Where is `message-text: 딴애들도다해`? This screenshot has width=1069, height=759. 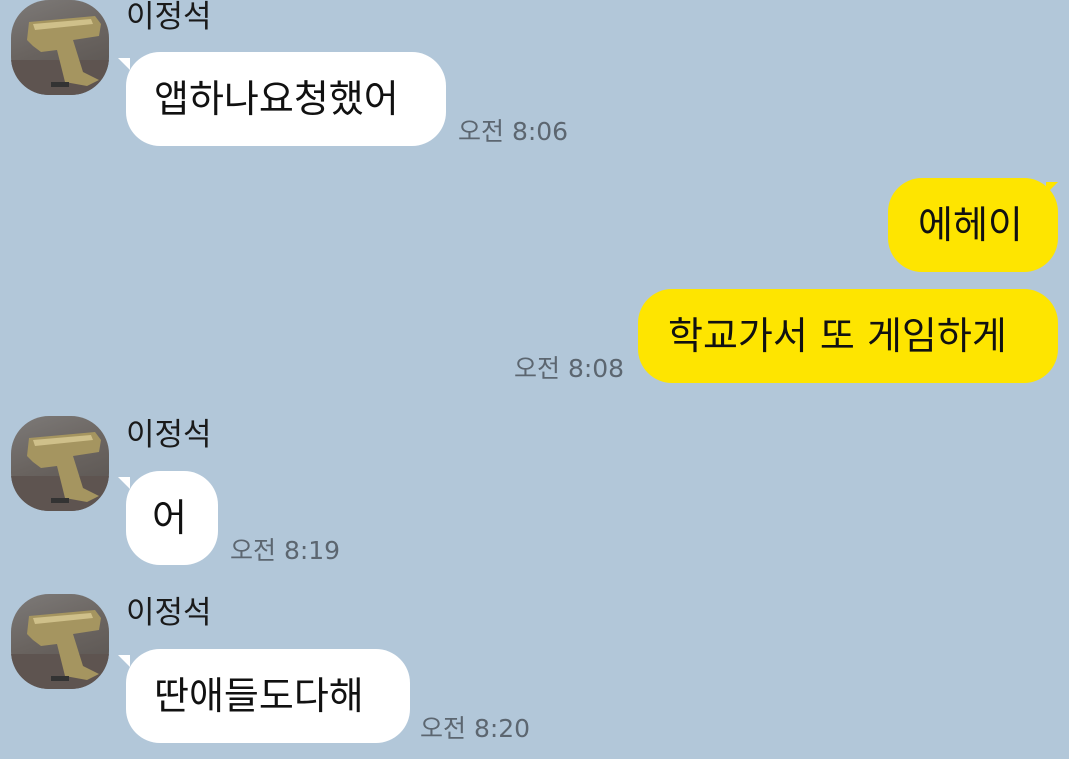
message-text: 딴애들도다해 is located at coordinates (259, 696).